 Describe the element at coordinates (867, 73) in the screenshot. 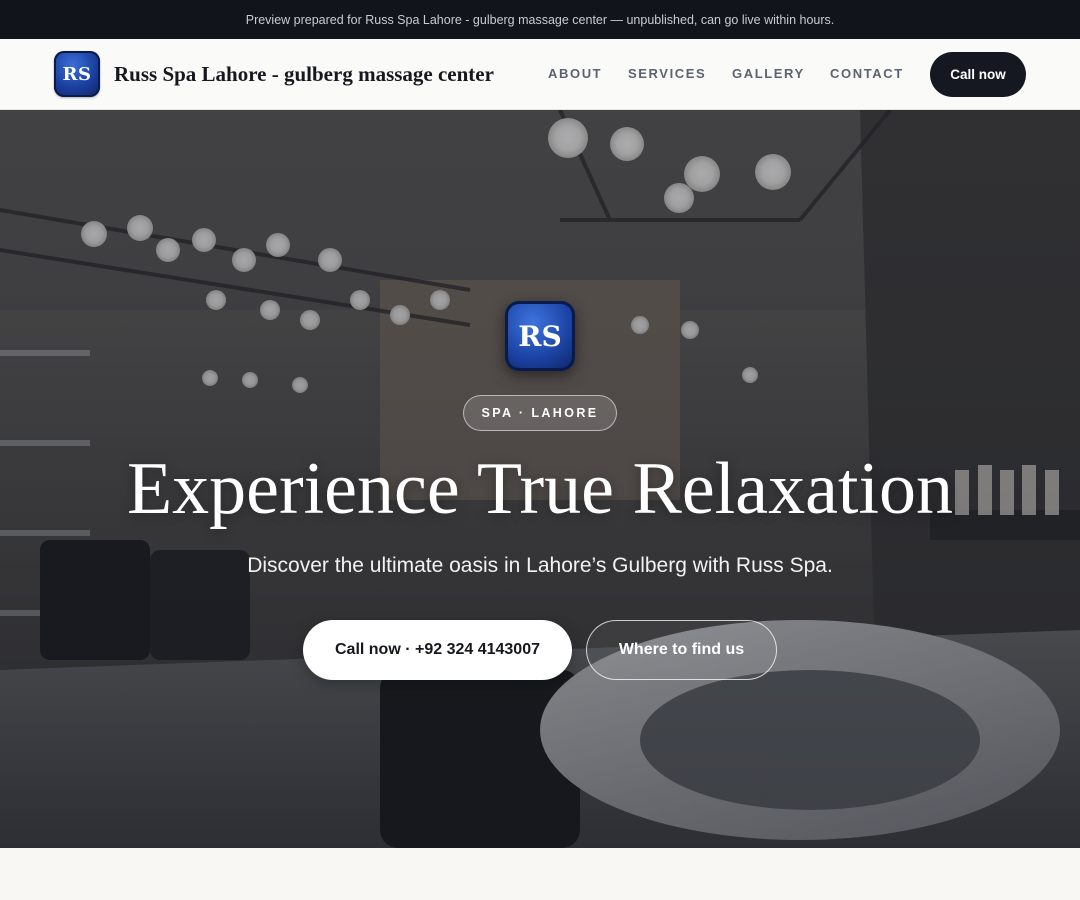

I see `nav-contact: CONTACT` at that location.